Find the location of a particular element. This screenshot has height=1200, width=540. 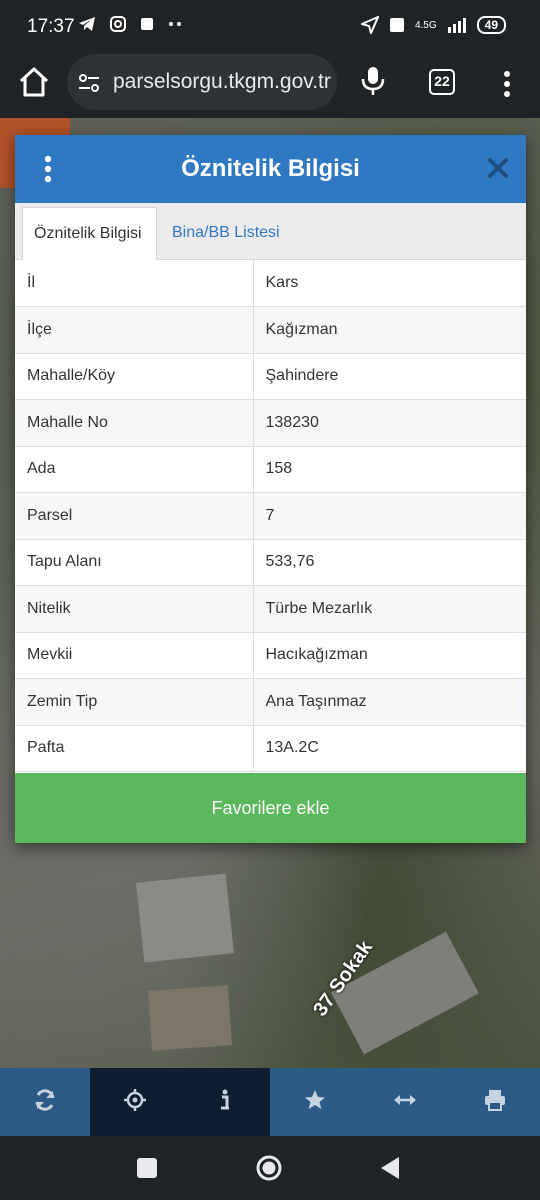

clock: 17:37 is located at coordinates (51, 26).